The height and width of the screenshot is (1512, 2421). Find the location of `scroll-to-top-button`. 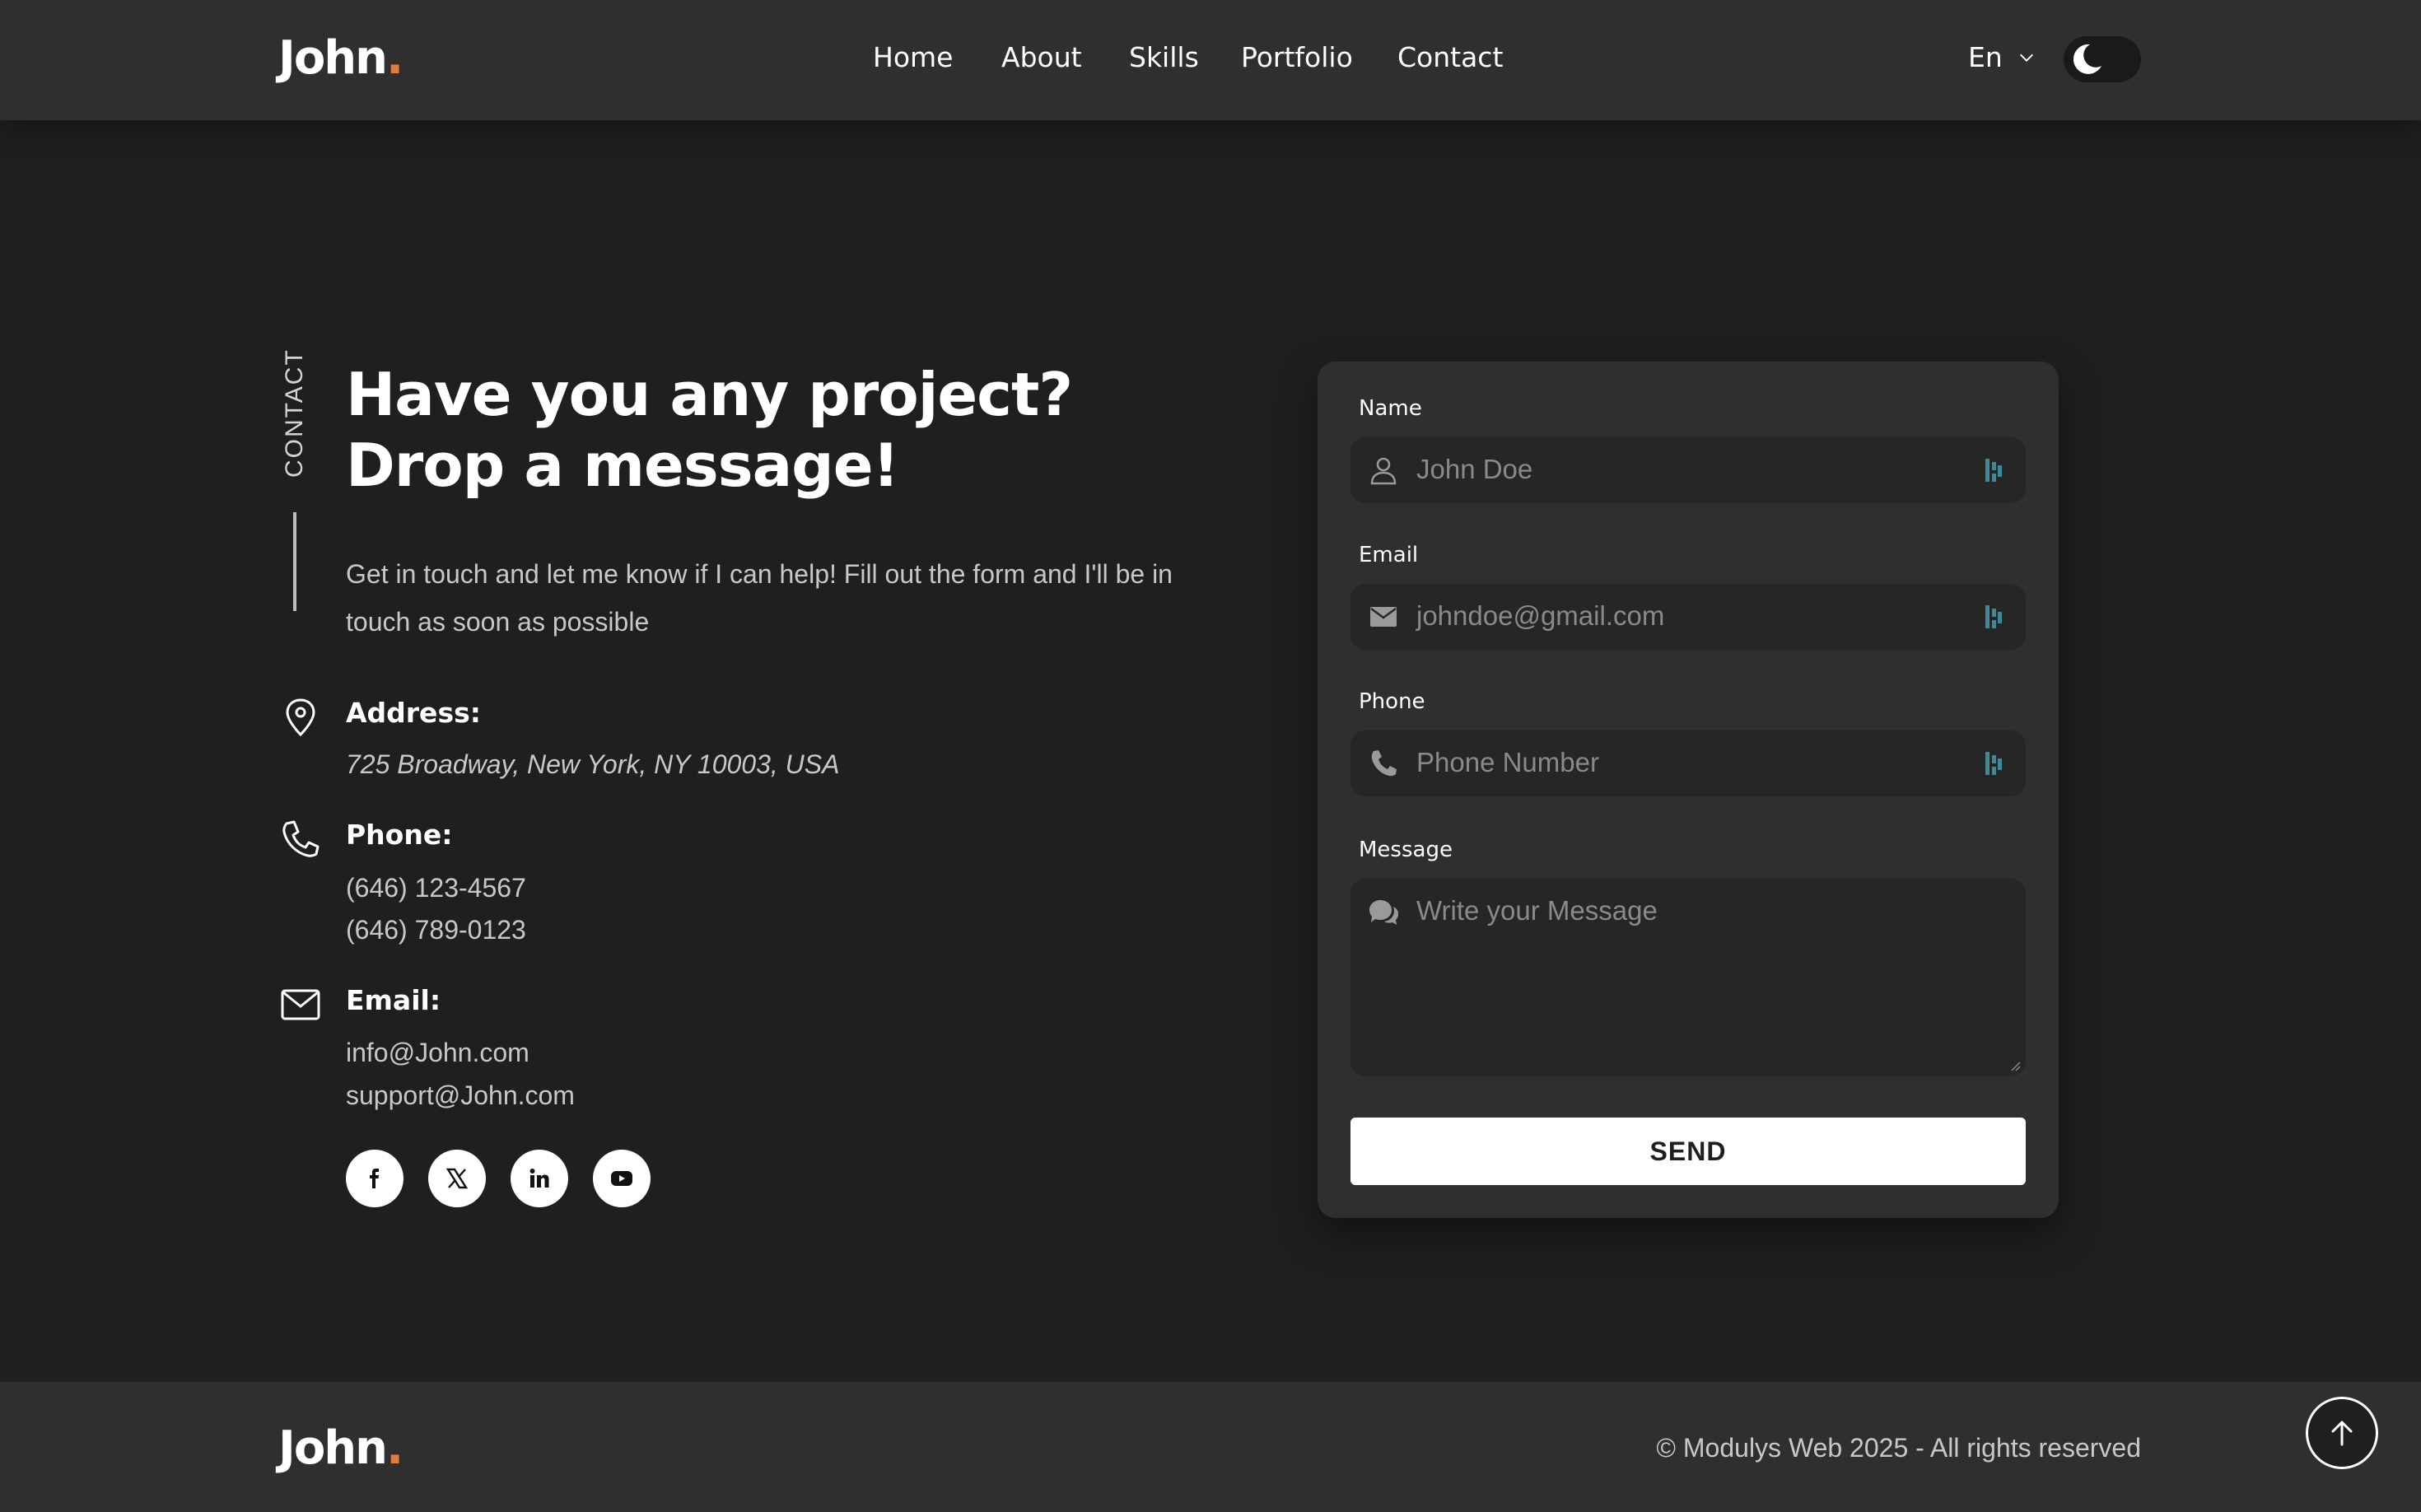

scroll-to-top-button is located at coordinates (2342, 1433).